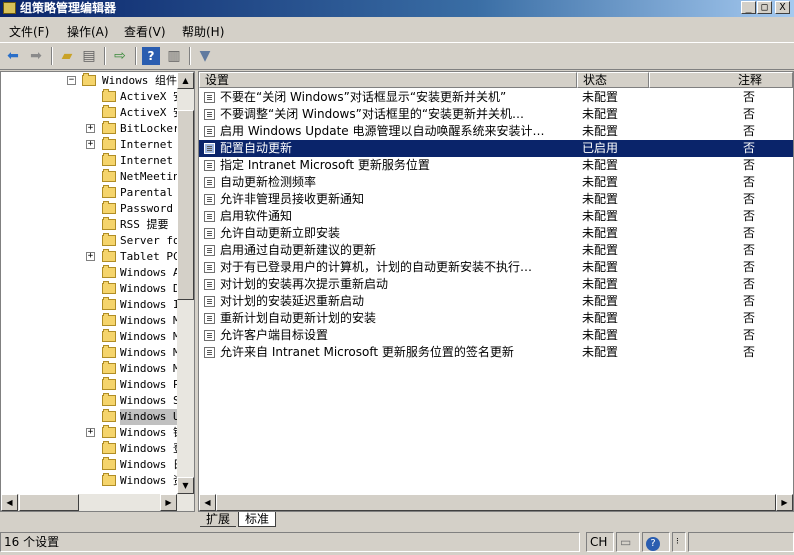 Image resolution: width=794 pixels, height=555 pixels. Describe the element at coordinates (89, 56) in the screenshot. I see `show-hide-tree-icon: ▤` at that location.